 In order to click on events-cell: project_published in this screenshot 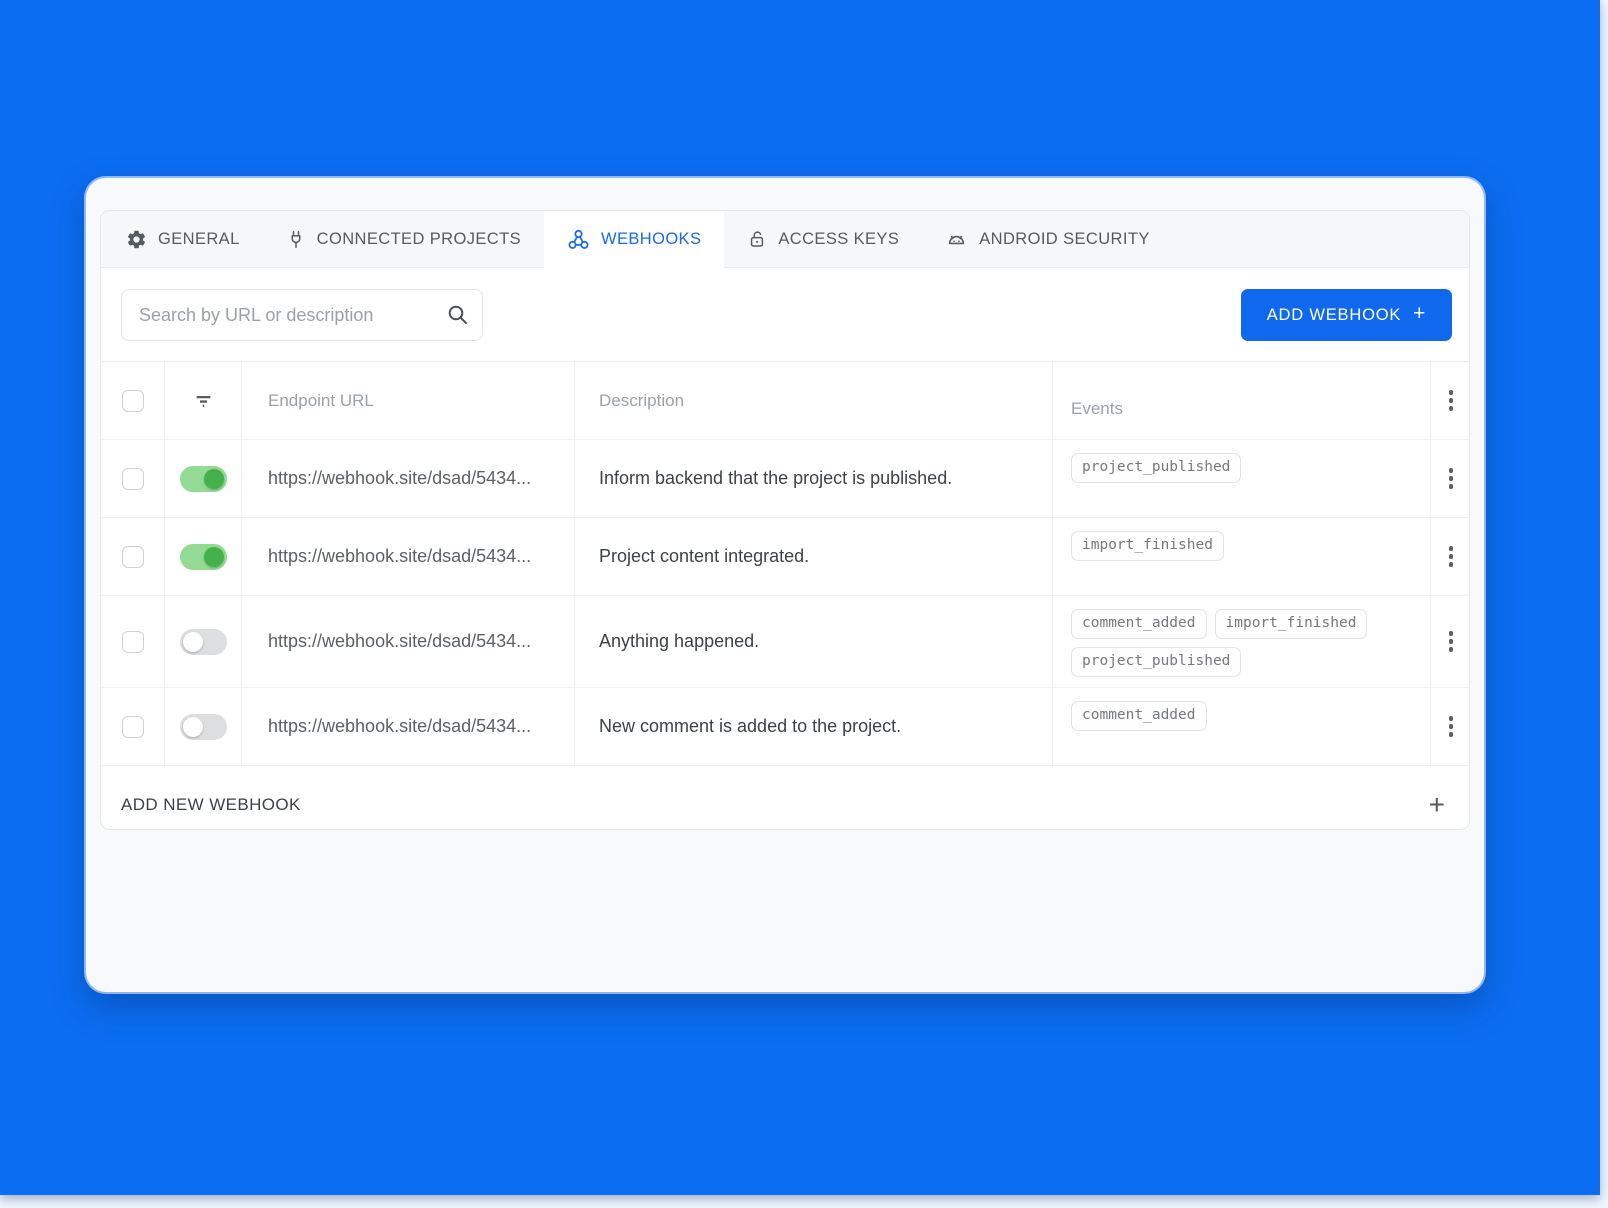, I will do `click(1242, 478)`.